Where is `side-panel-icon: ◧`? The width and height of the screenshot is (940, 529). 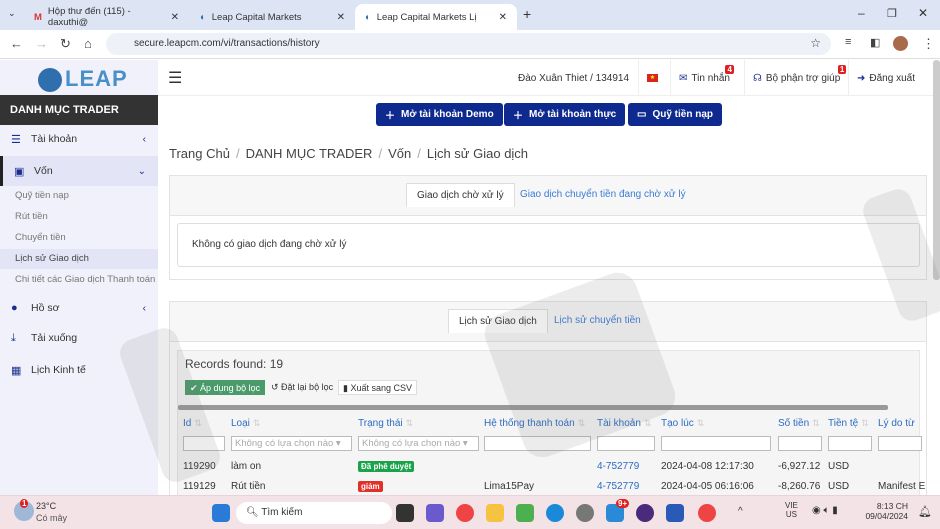
side-panel-icon: ◧ is located at coordinates (875, 42).